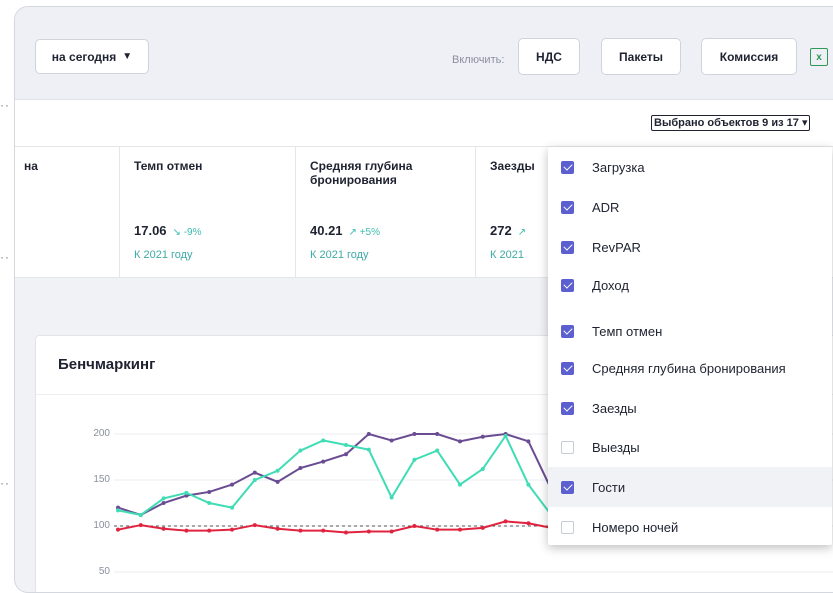 This screenshot has height=593, width=833. Describe the element at coordinates (690, 285) in the screenshot. I see `dropdown-option-revenue: Доход` at that location.